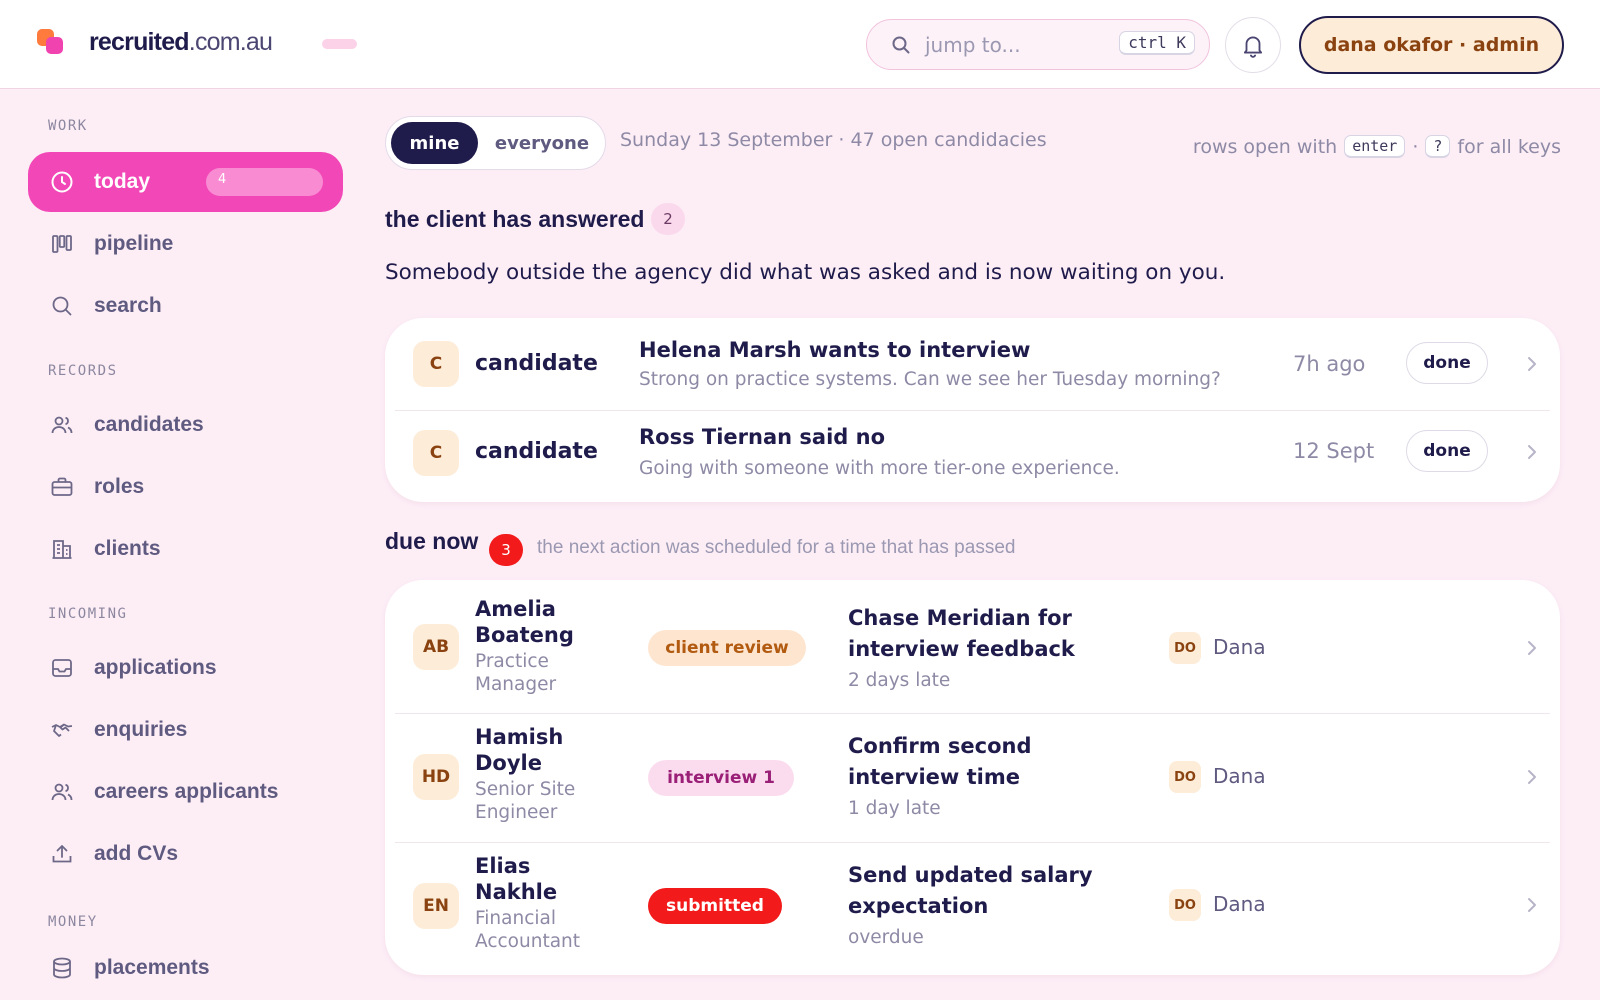  I want to click on upload-icon, so click(62, 854).